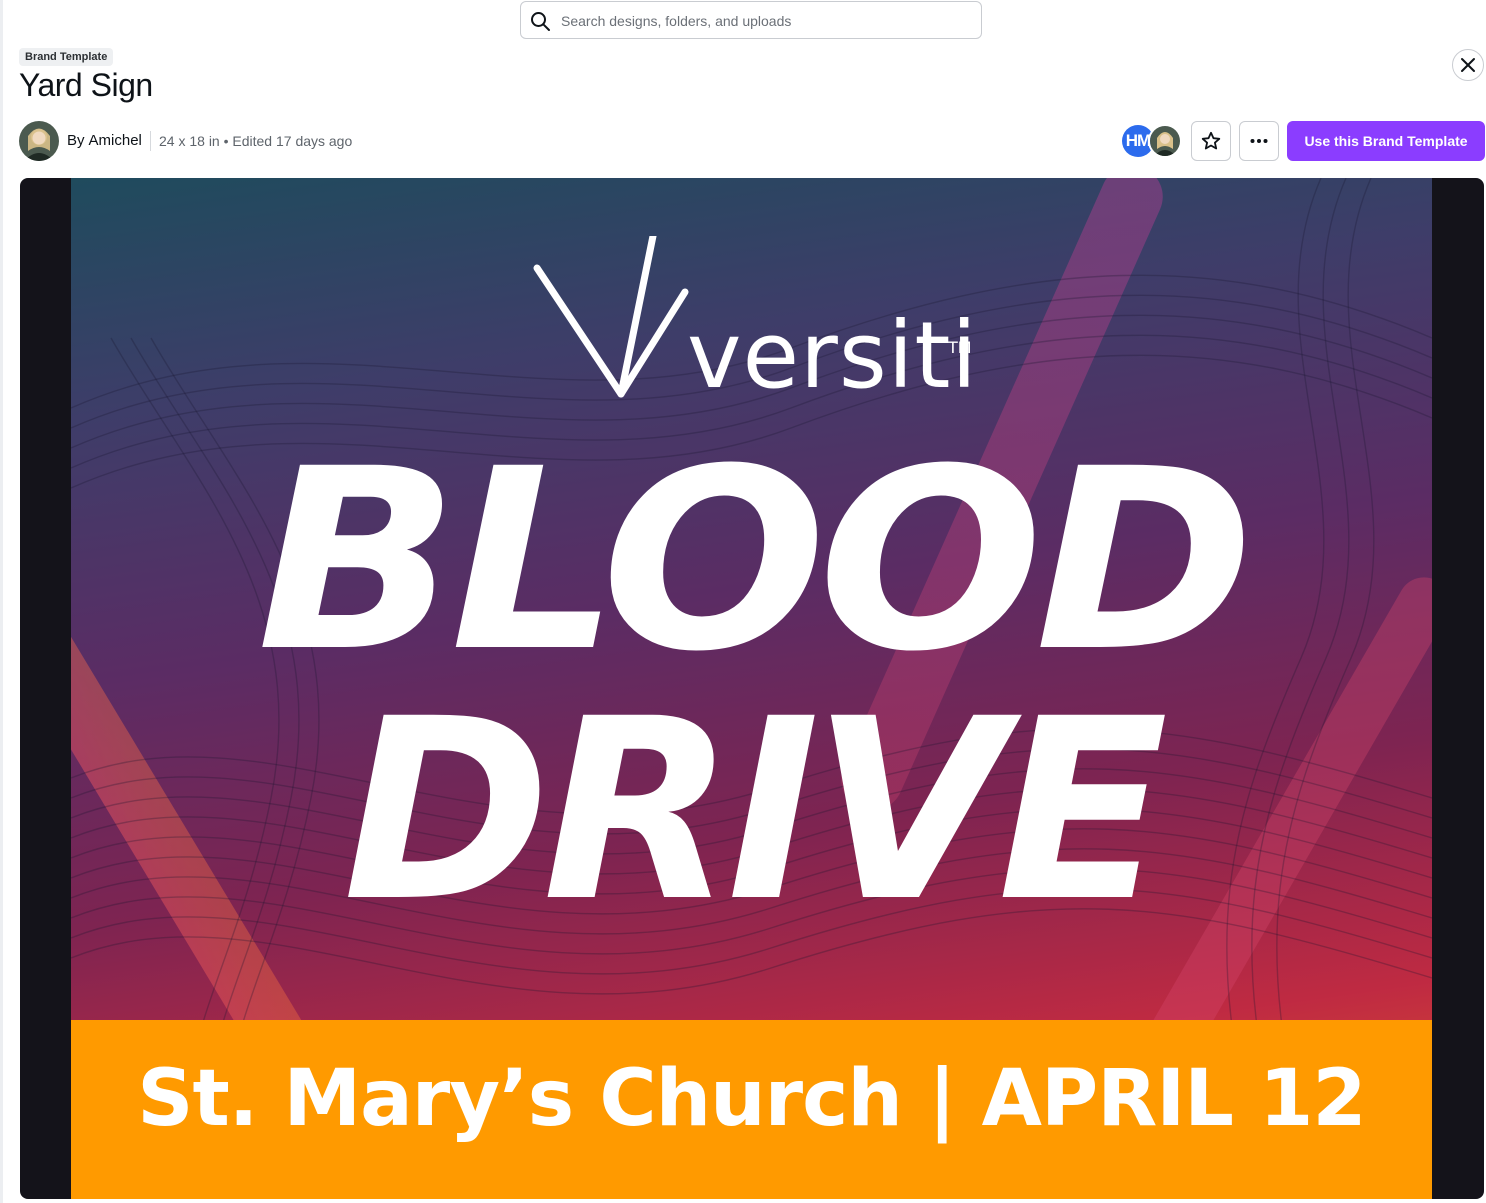 The height and width of the screenshot is (1203, 1486). What do you see at coordinates (256, 141) in the screenshot?
I see `design-meta: 24 x 18 in • Edited 17 days ago` at bounding box center [256, 141].